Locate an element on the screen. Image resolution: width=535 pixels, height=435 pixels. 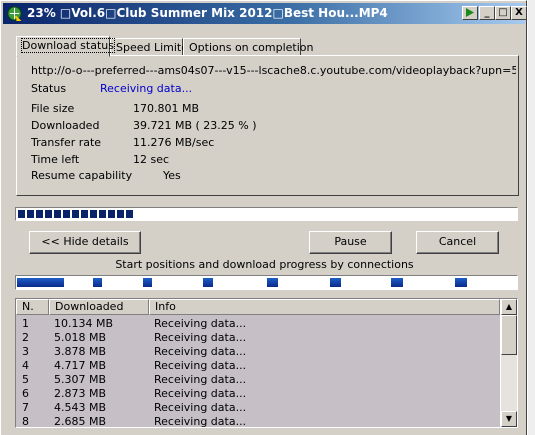
row-downloaded: 5.307 MB is located at coordinates (80, 379).